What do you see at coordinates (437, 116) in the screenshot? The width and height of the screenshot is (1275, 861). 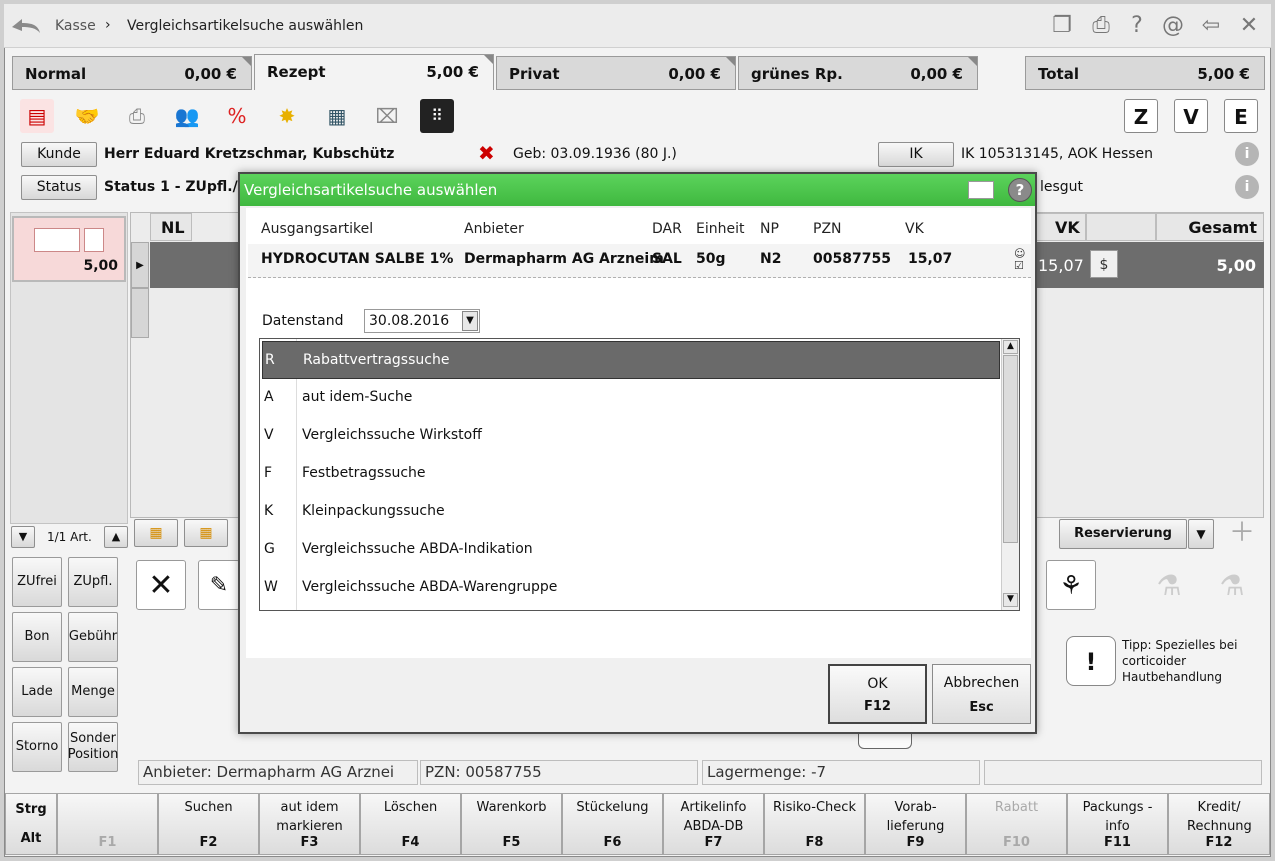 I see `grid-dots-icon: ⠿` at bounding box center [437, 116].